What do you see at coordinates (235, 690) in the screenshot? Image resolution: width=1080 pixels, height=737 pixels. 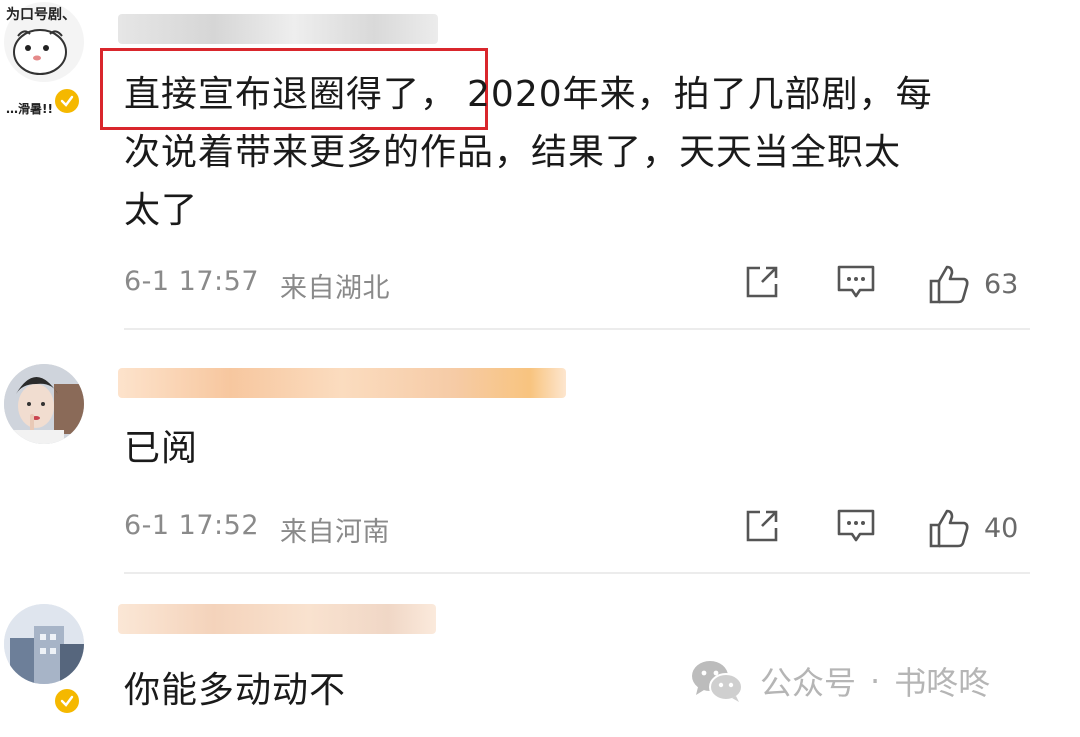 I see `comment-text: 你能多动动不` at bounding box center [235, 690].